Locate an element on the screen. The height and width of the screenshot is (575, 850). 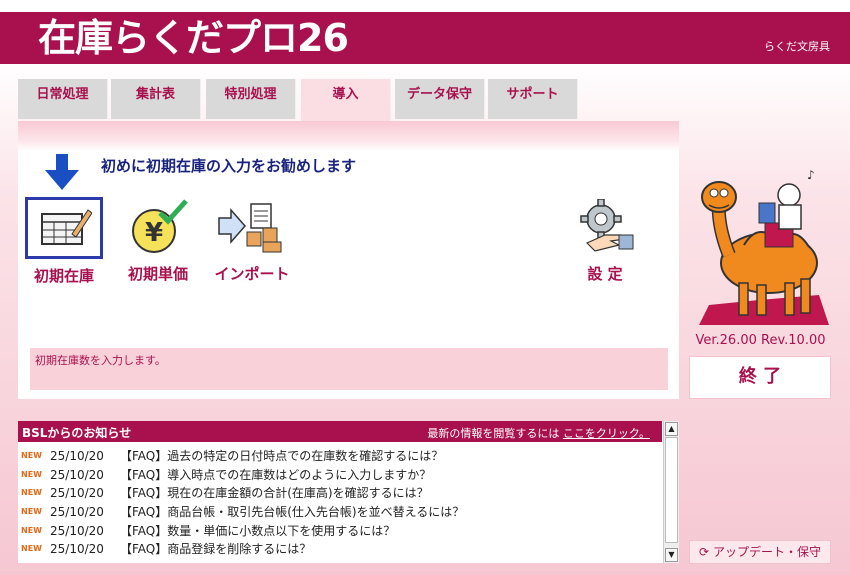
update-maintenance-button: ⟳ アップデート・保守 is located at coordinates (760, 552).